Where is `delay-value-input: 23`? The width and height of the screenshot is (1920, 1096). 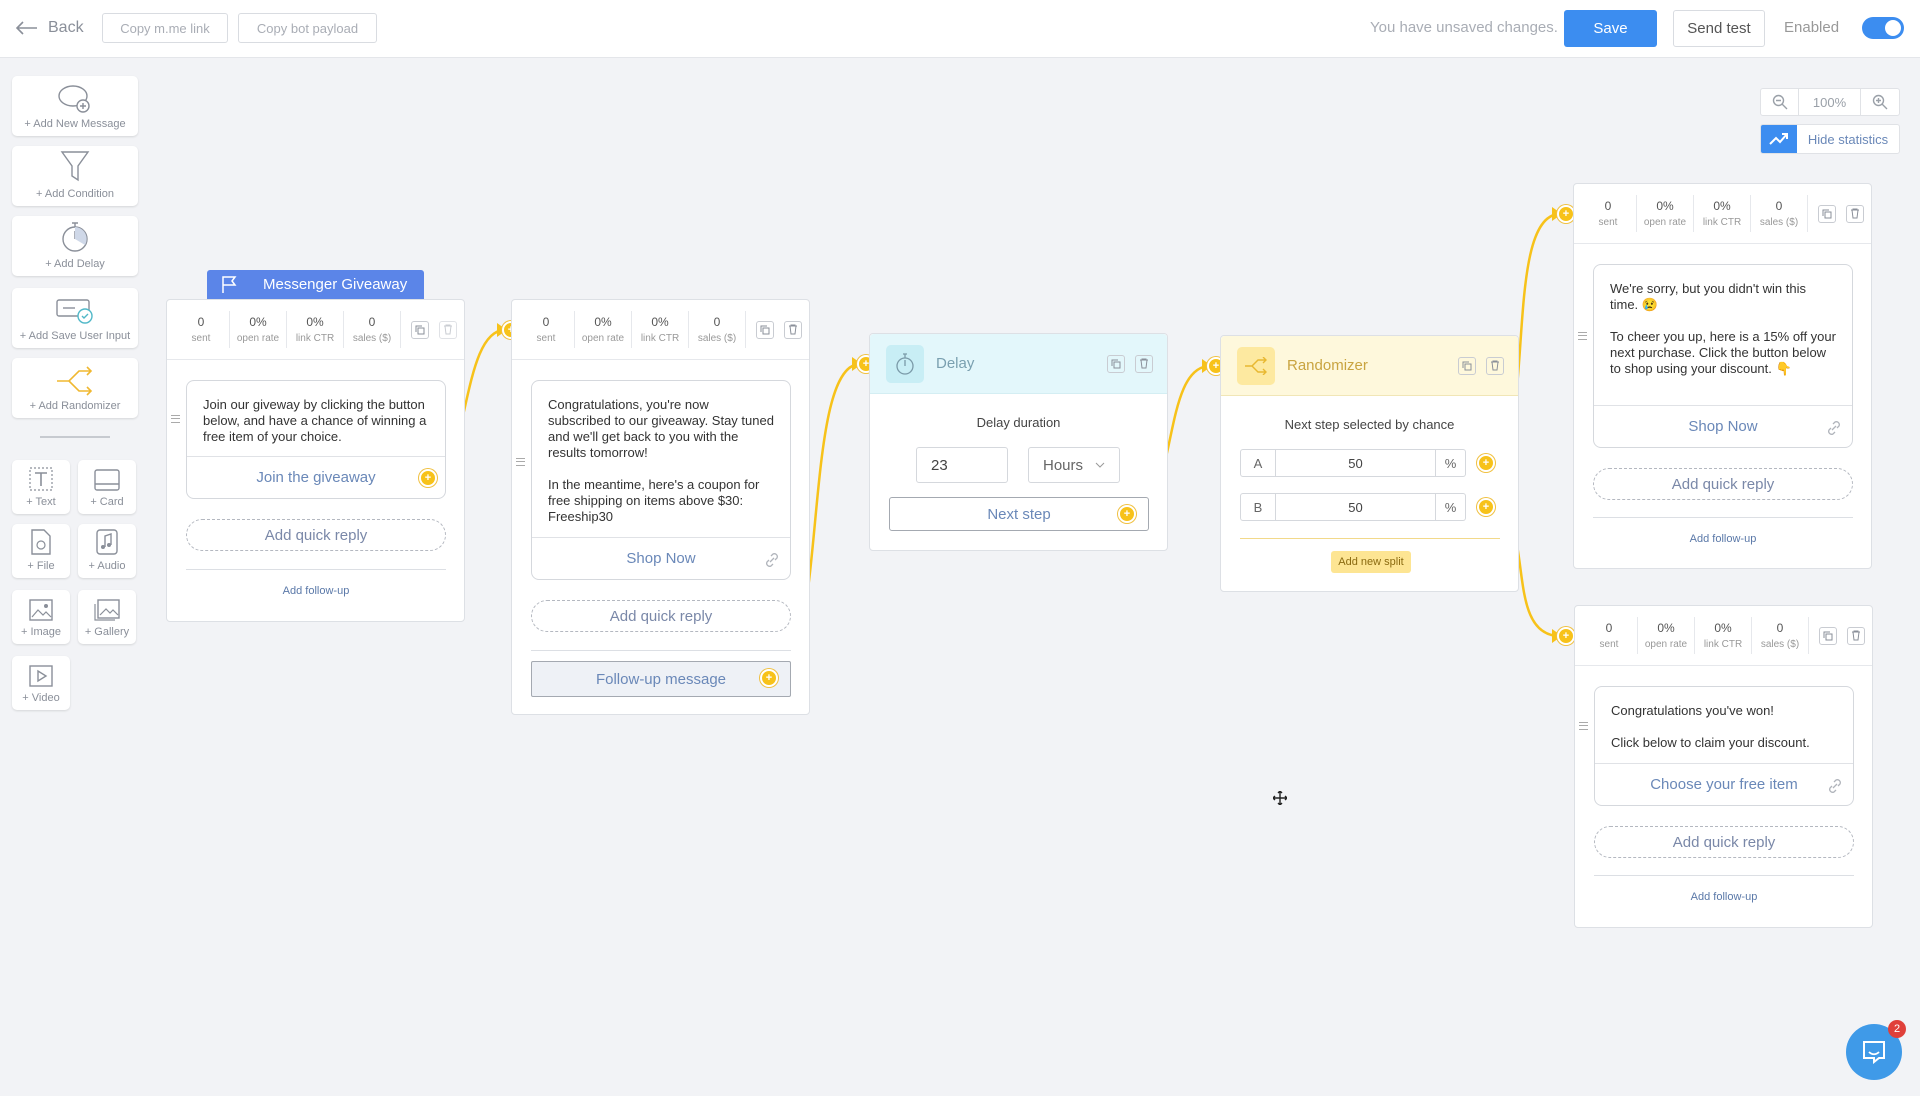 delay-value-input: 23 is located at coordinates (962, 465).